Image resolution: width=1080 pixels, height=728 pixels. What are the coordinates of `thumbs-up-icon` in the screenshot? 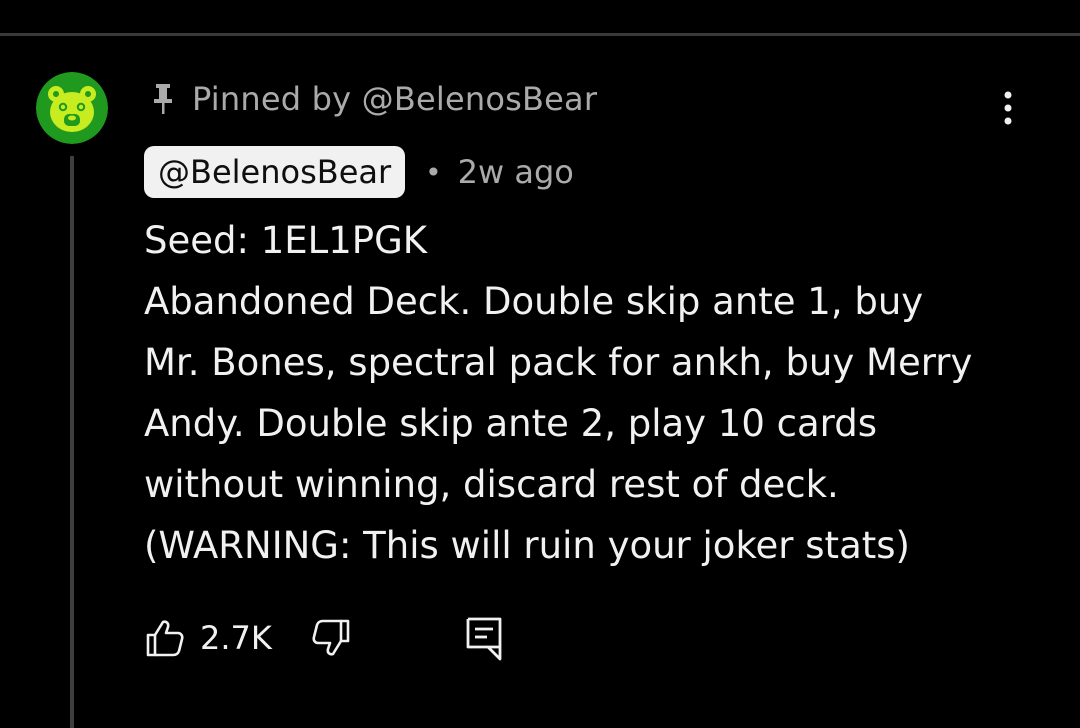 It's located at (165, 638).